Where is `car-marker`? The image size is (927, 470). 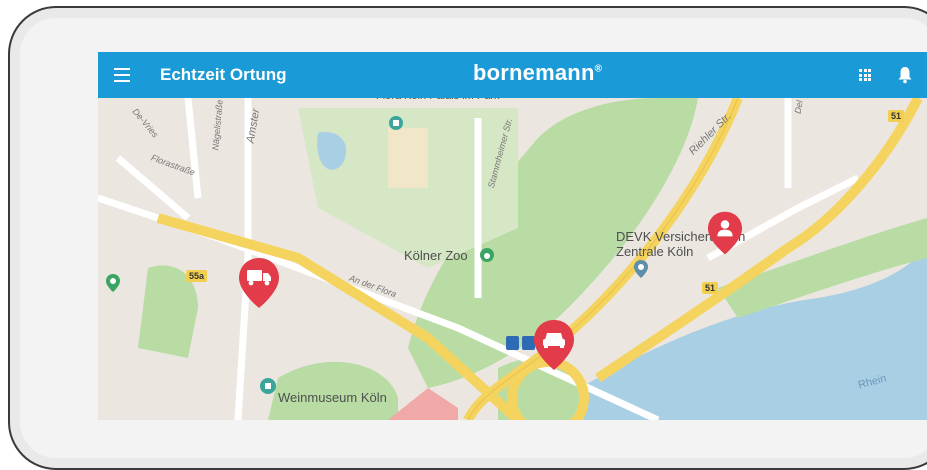
car-marker is located at coordinates (554, 345).